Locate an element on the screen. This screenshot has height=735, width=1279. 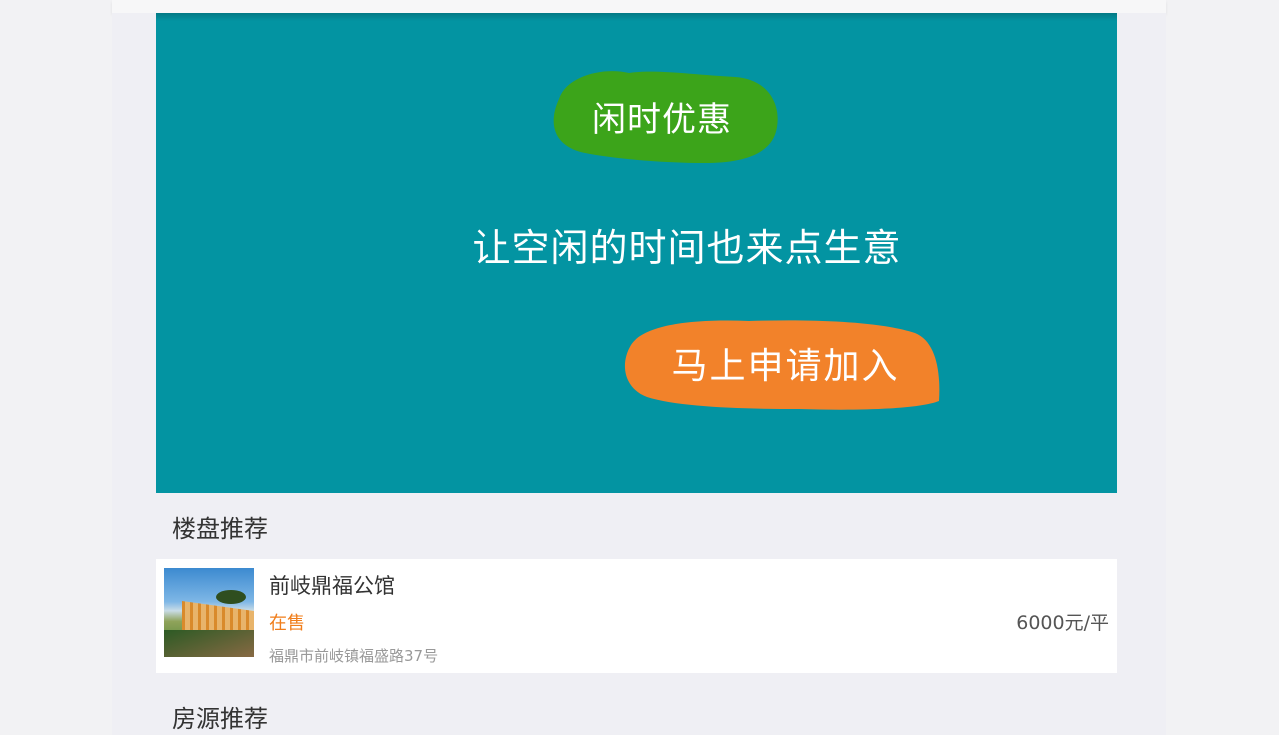
banner-tagline: 让空闲的时间也来点生意 is located at coordinates (687, 248).